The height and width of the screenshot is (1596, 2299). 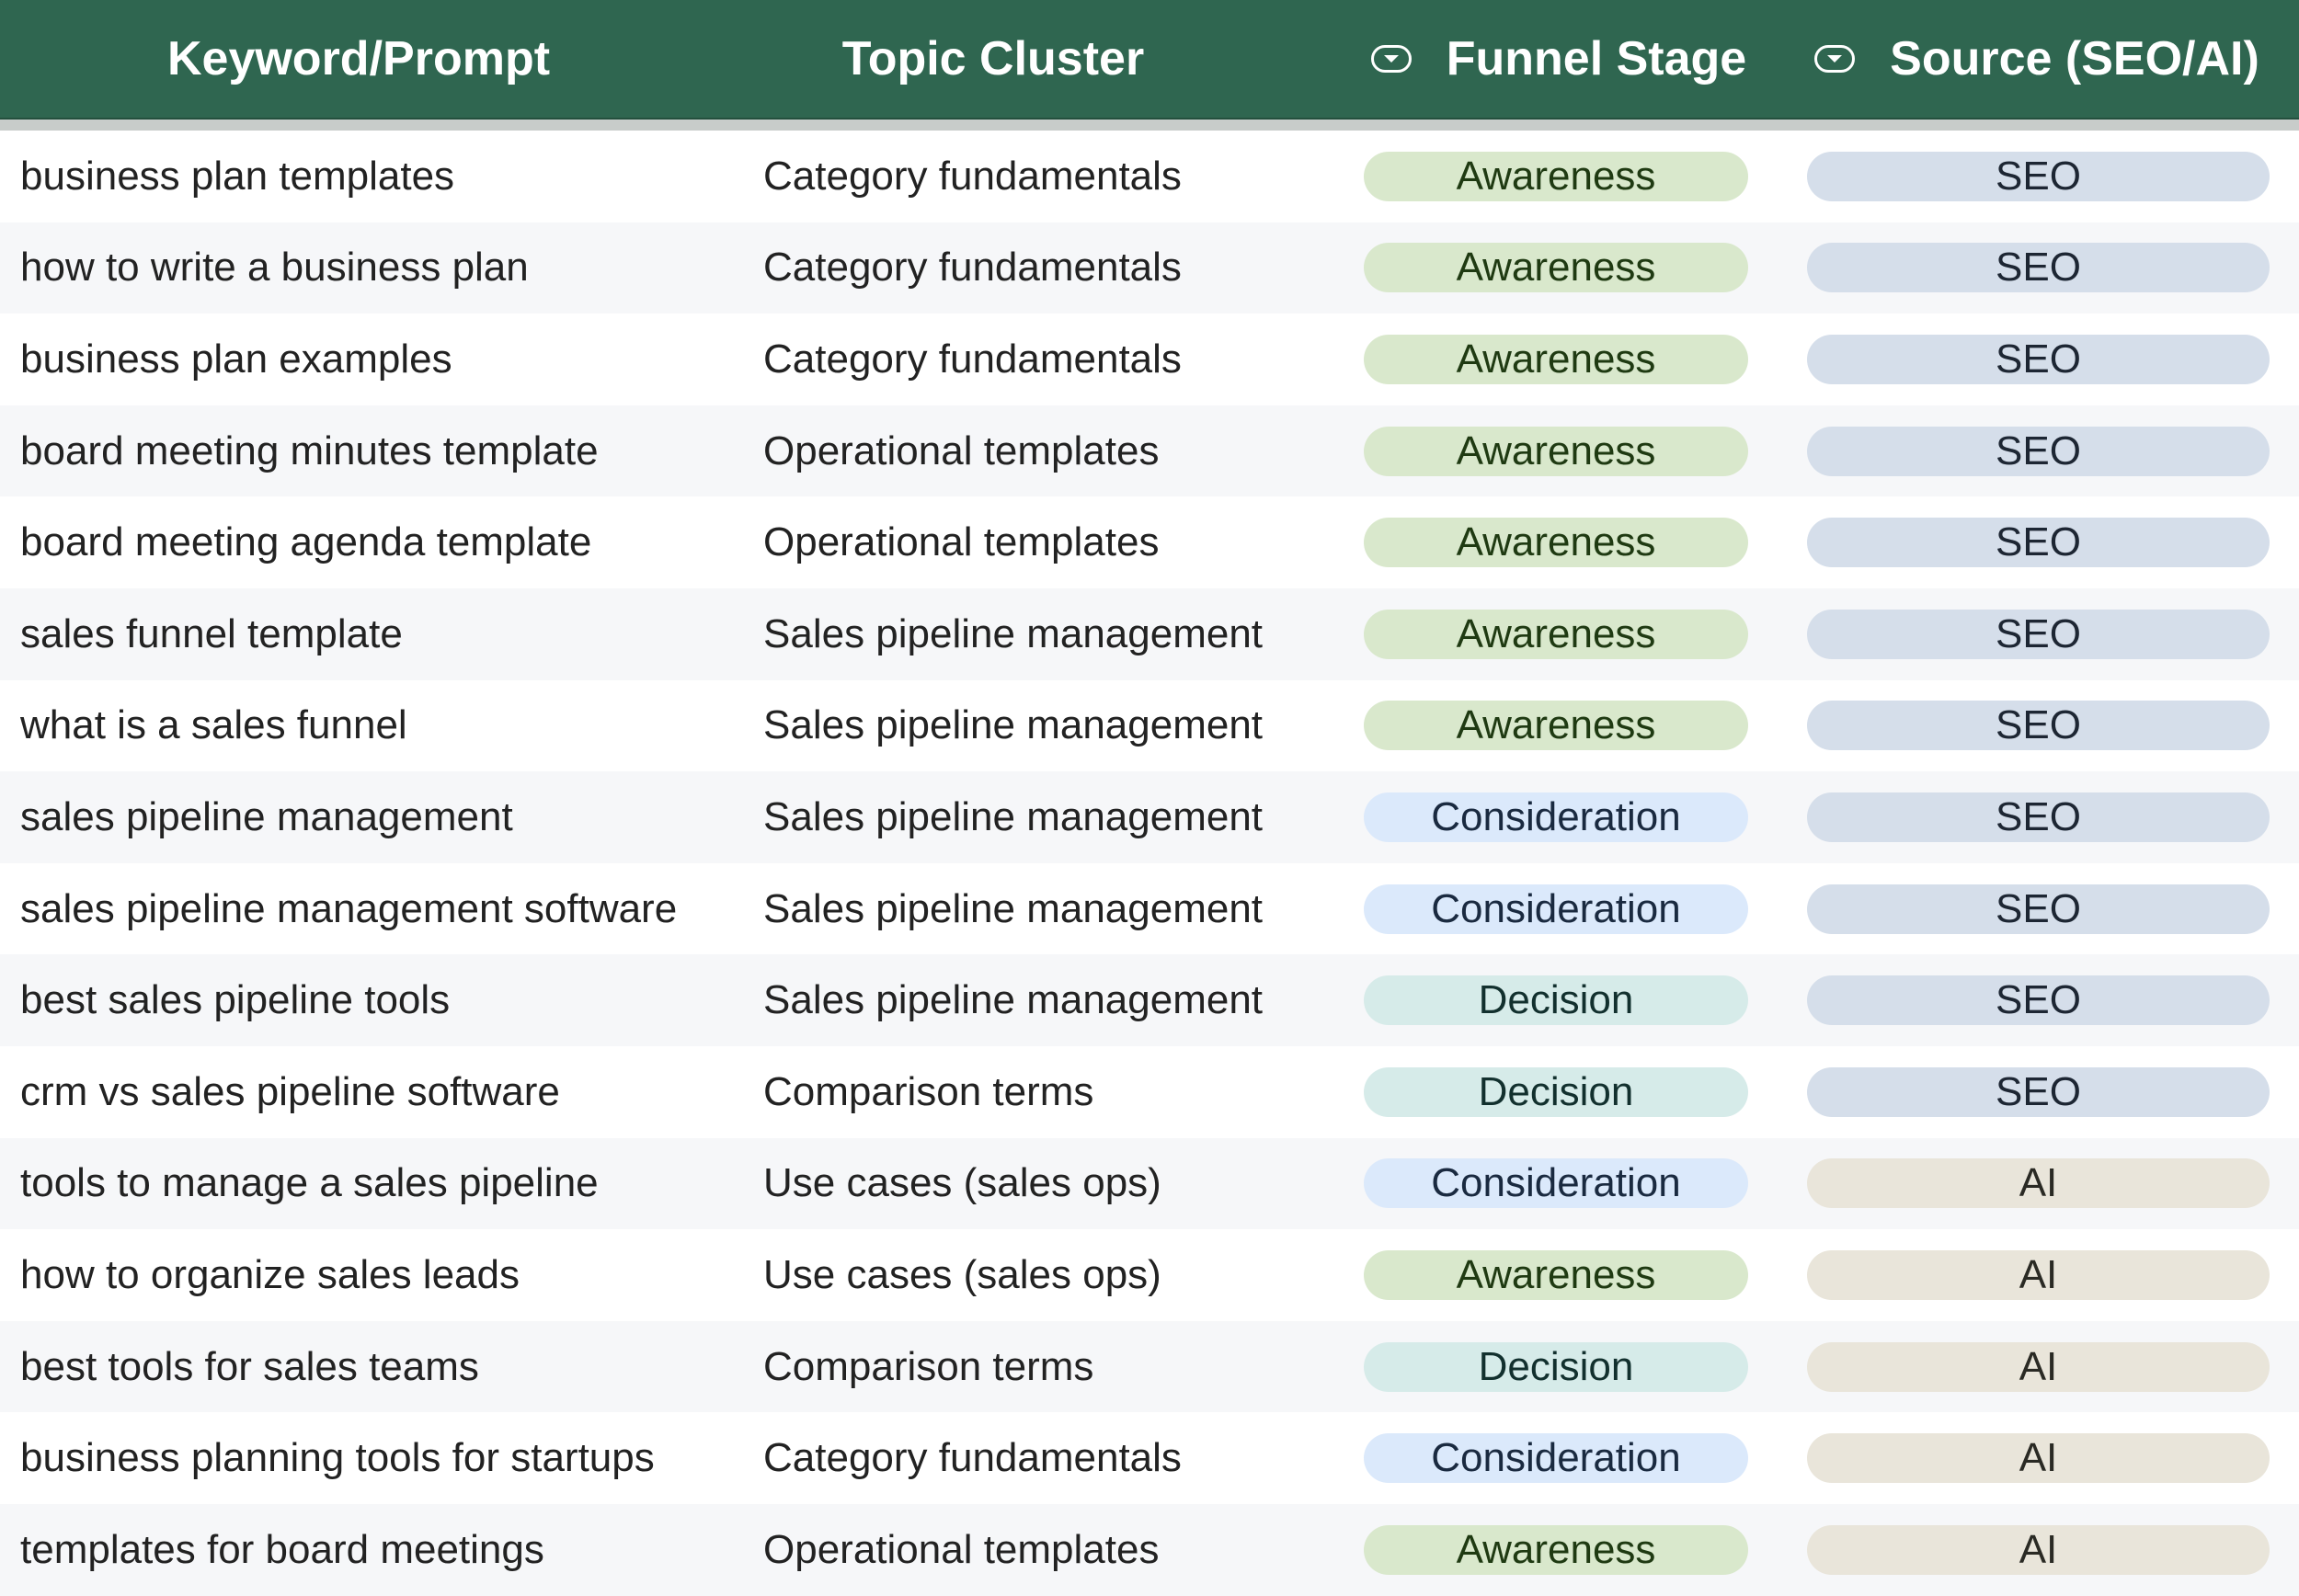 I want to click on column-header-keyword: Keyword/Prompt, so click(x=358, y=59).